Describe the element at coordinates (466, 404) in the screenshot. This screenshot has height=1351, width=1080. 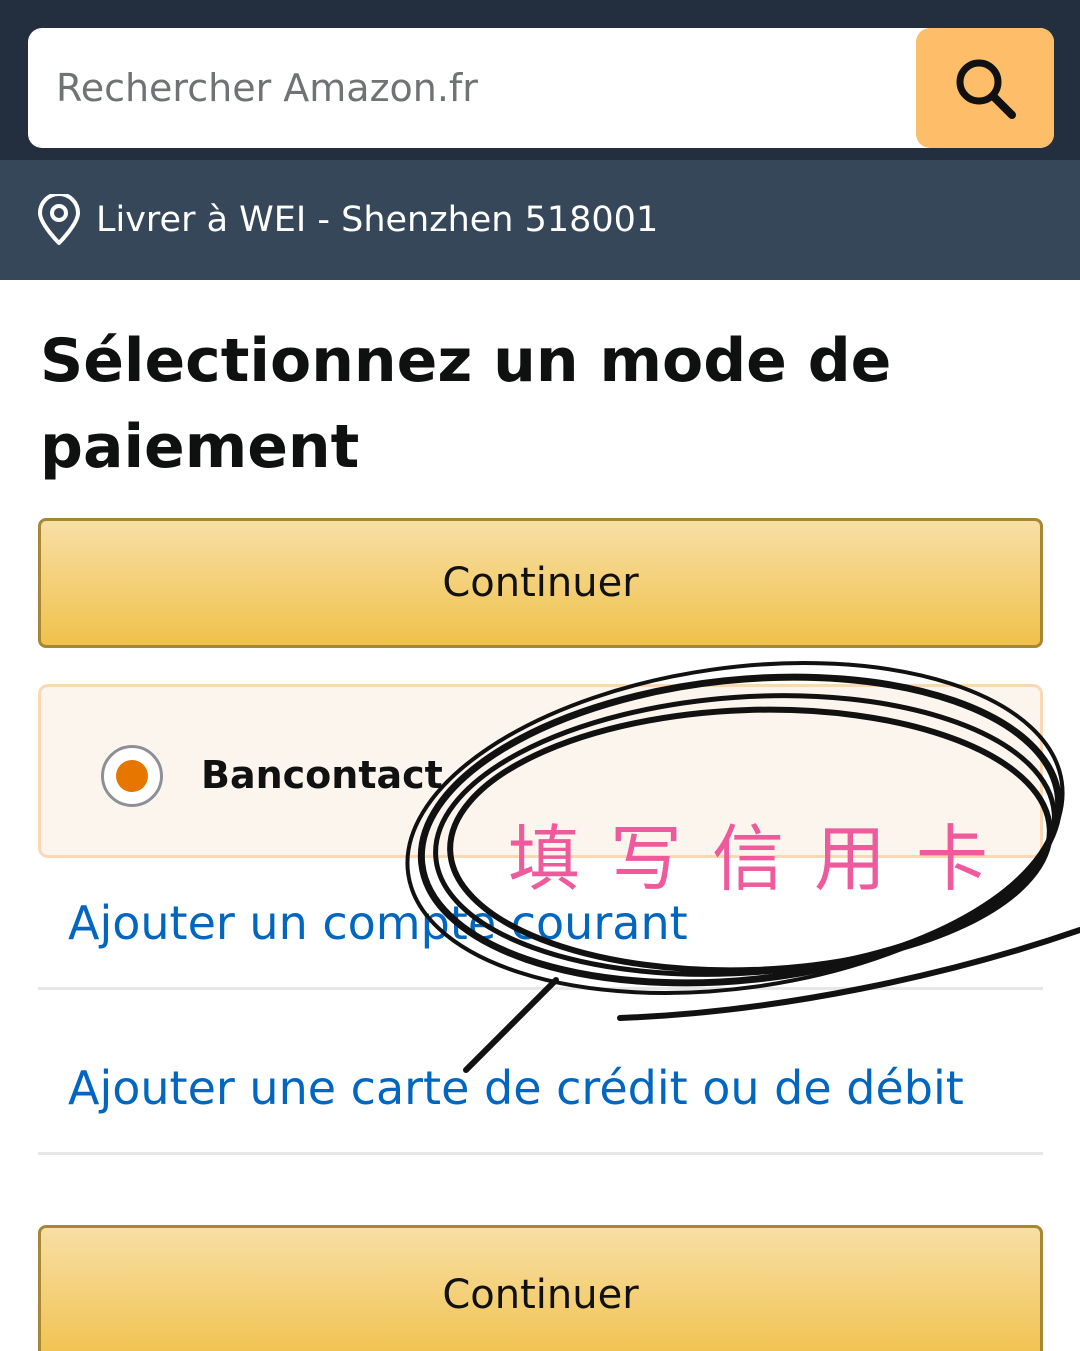
I see `page-title: Sélectionnez un mode de paiement` at that location.